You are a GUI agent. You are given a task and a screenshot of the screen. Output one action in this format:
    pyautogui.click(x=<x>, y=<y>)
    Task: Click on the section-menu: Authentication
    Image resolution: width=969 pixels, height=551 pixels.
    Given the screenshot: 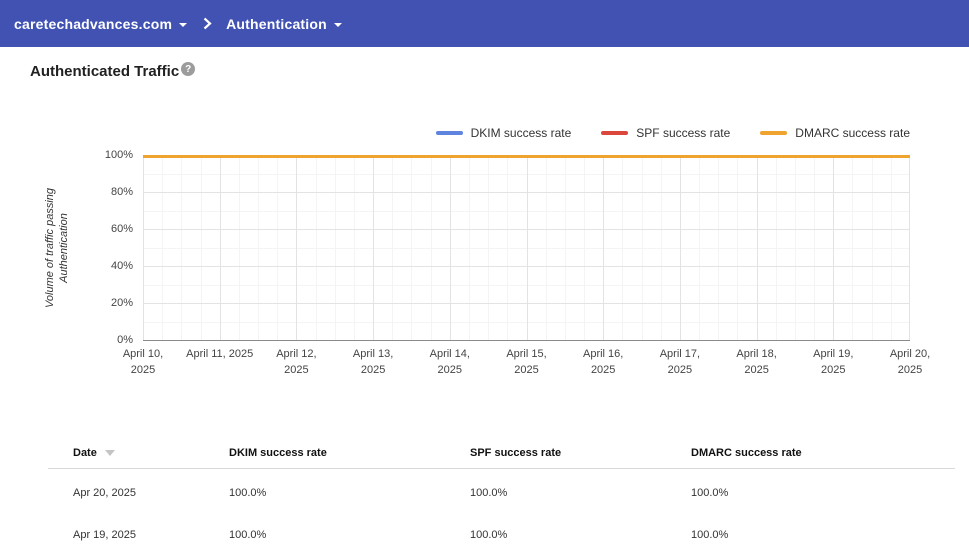 What is the action you would take?
    pyautogui.click(x=284, y=24)
    